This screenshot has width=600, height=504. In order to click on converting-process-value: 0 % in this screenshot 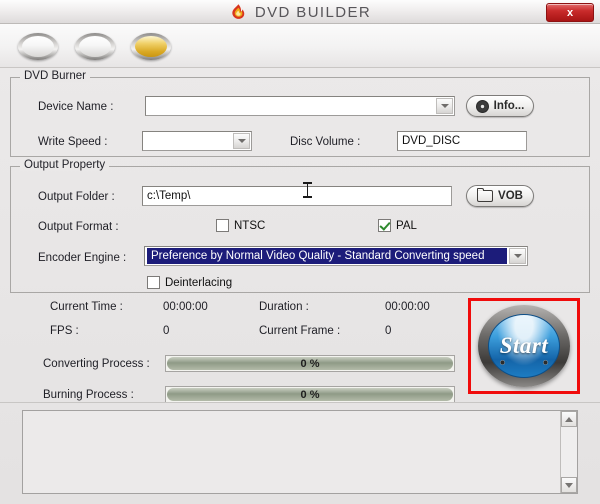, I will do `click(310, 363)`.